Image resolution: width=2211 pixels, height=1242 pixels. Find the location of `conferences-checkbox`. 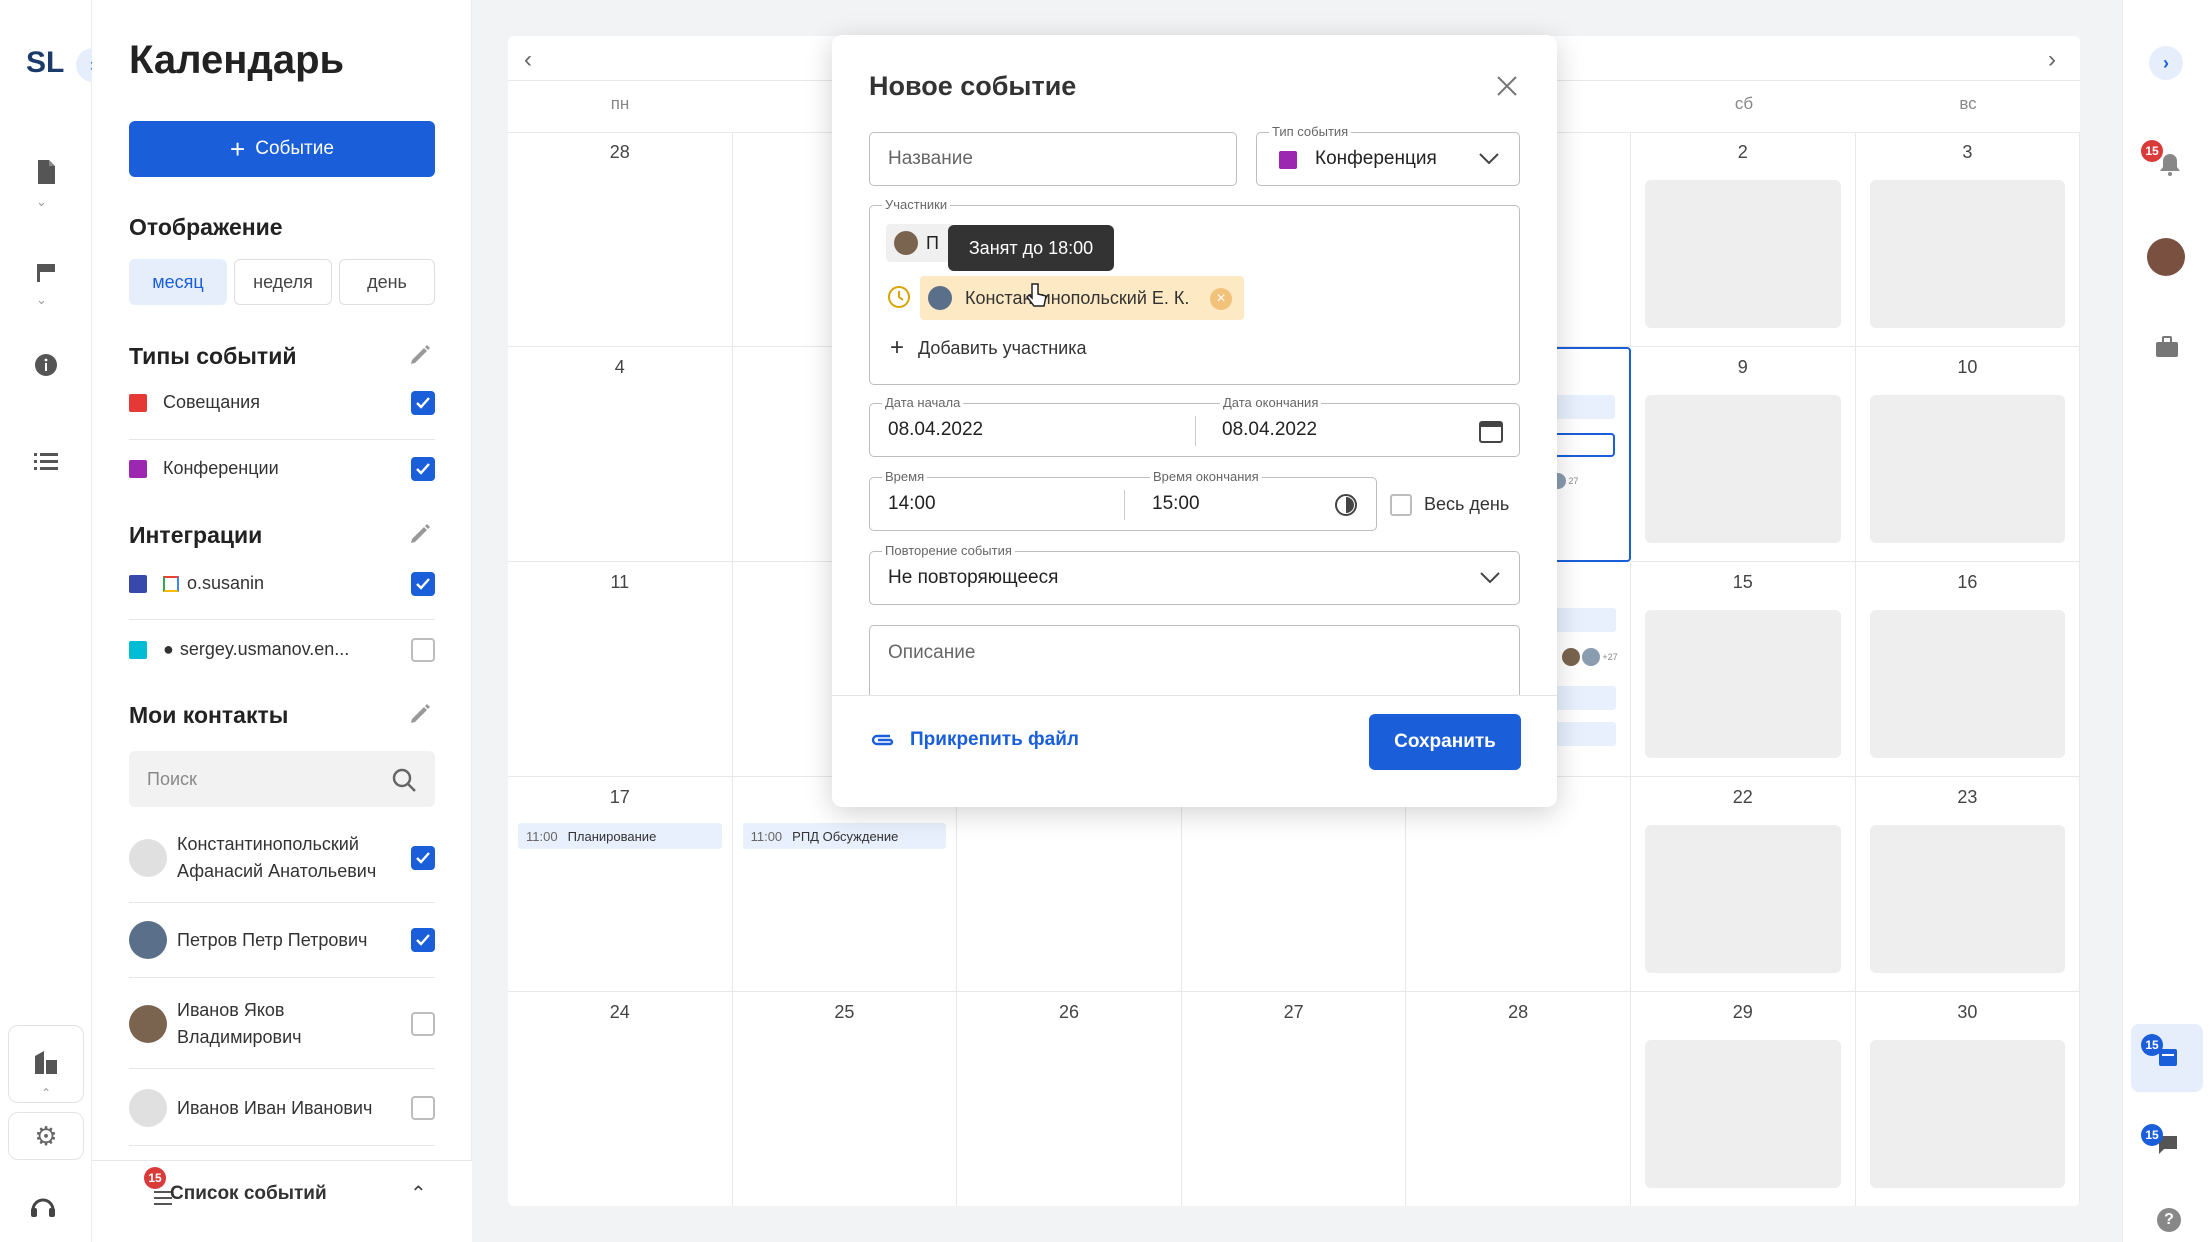

conferences-checkbox is located at coordinates (423, 468).